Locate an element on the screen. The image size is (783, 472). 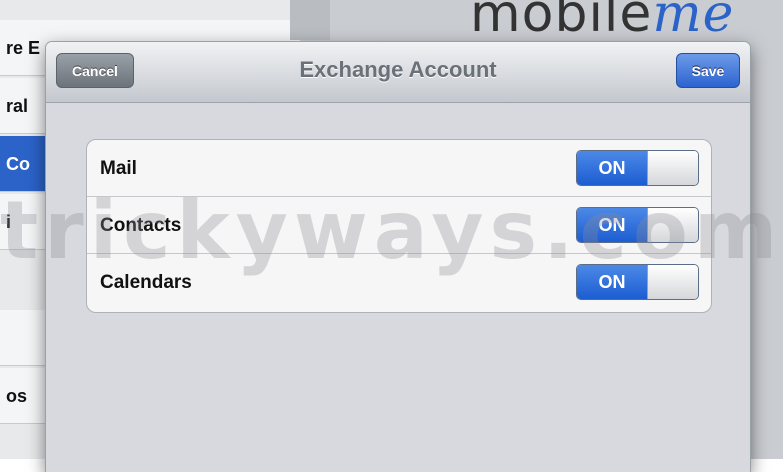
cancel-button: Cancel is located at coordinates (95, 70).